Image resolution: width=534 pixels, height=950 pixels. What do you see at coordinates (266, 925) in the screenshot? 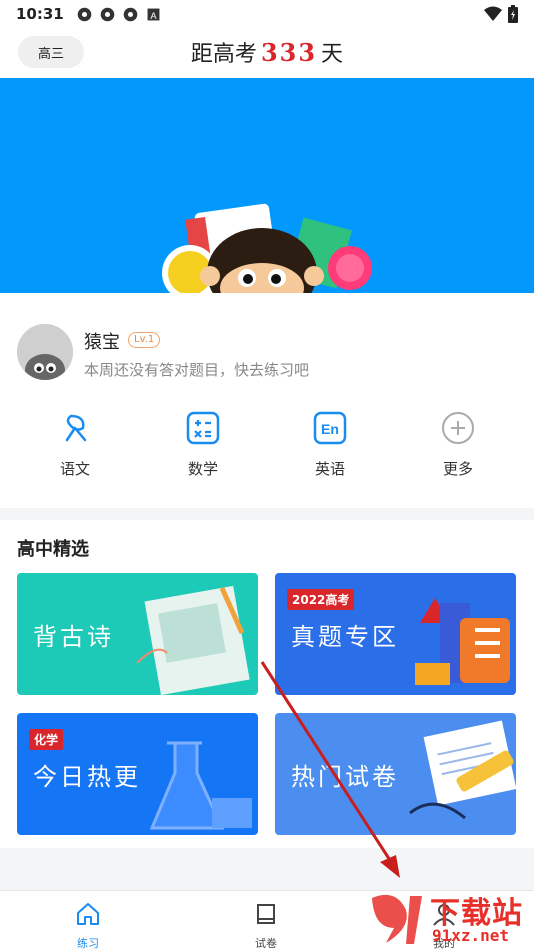
I see `tab-papers: 试卷` at bounding box center [266, 925].